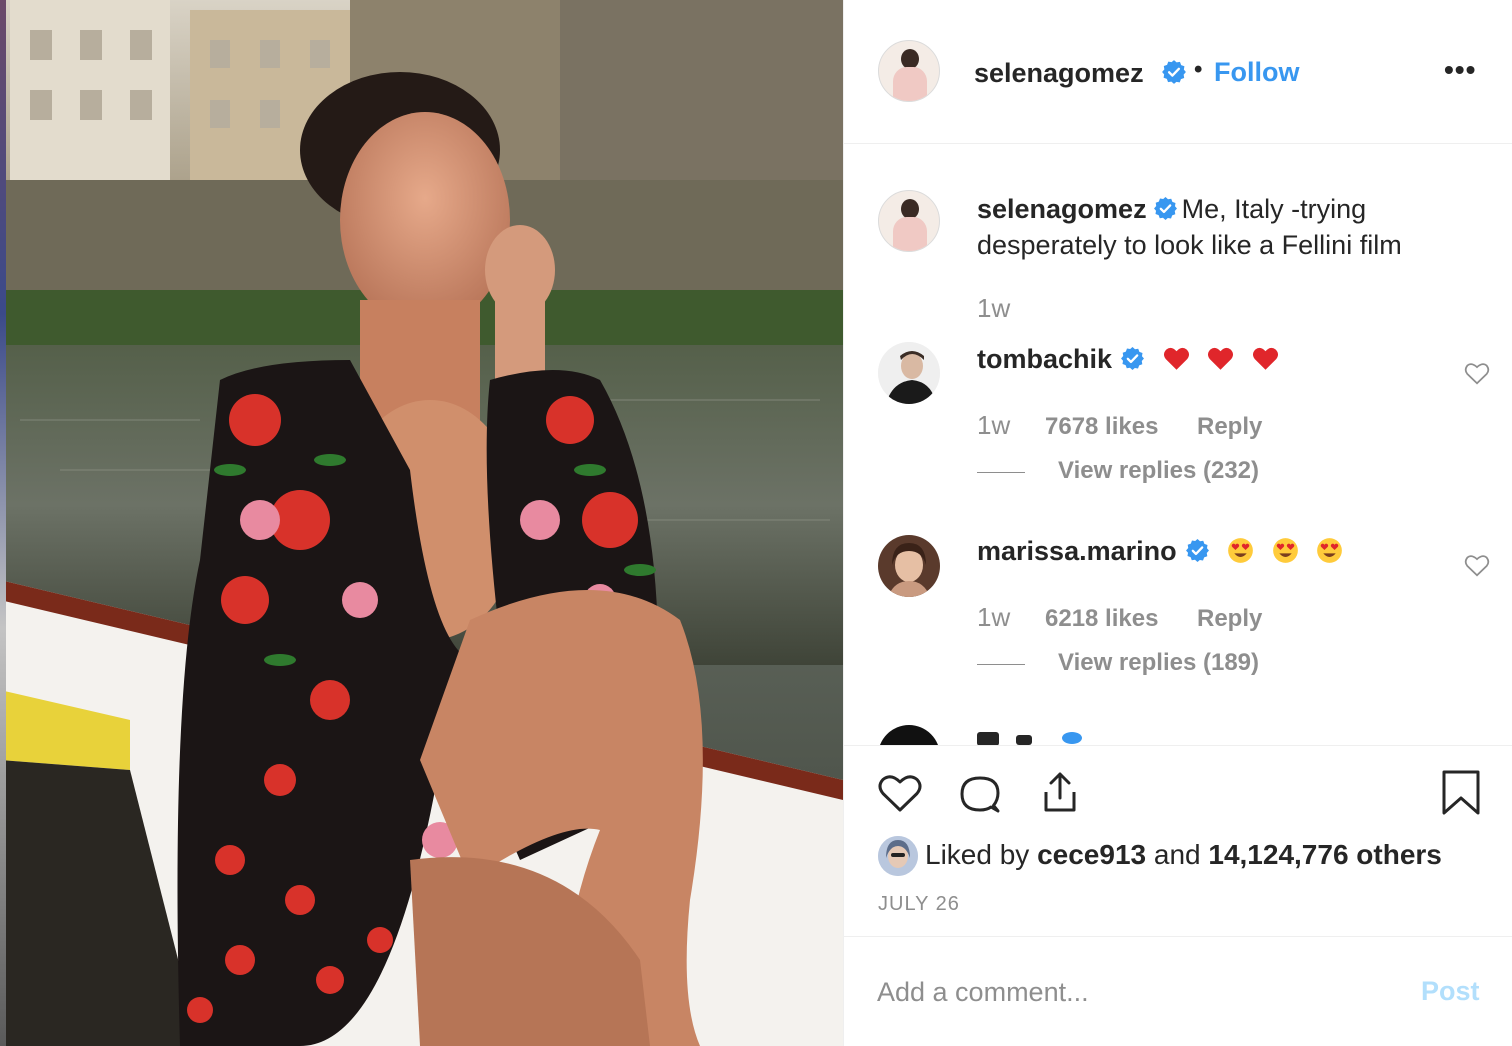  Describe the element at coordinates (900, 794) in the screenshot. I see `heart-icon` at that location.